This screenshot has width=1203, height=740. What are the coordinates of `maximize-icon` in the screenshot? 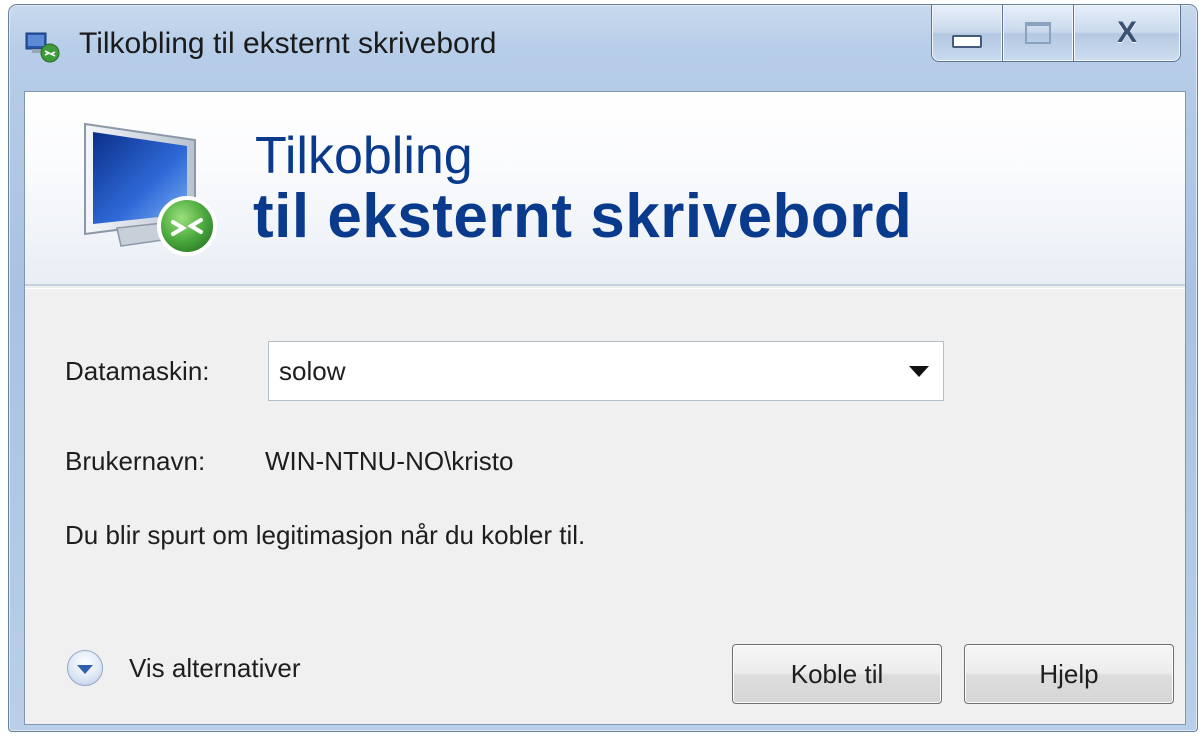 It's located at (1038, 33).